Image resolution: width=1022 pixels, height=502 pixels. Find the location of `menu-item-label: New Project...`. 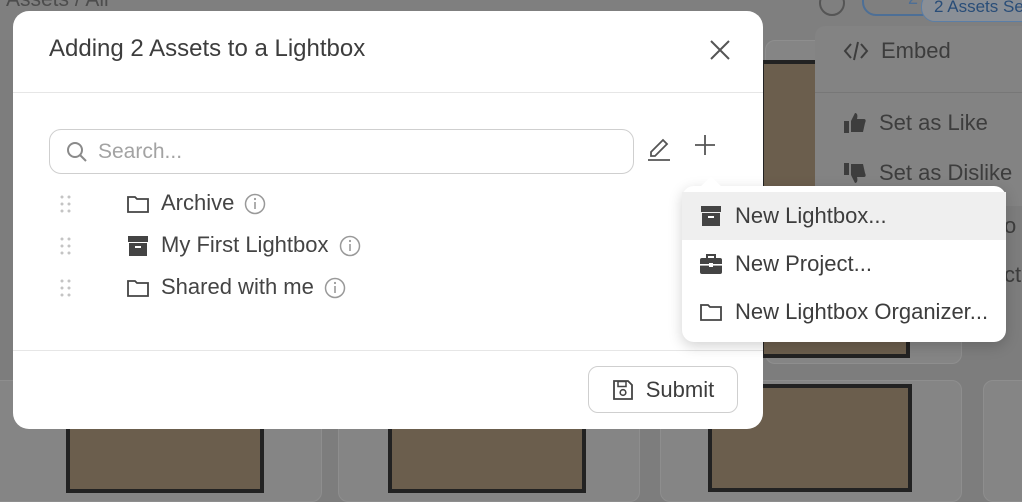

menu-item-label: New Project... is located at coordinates (803, 263).